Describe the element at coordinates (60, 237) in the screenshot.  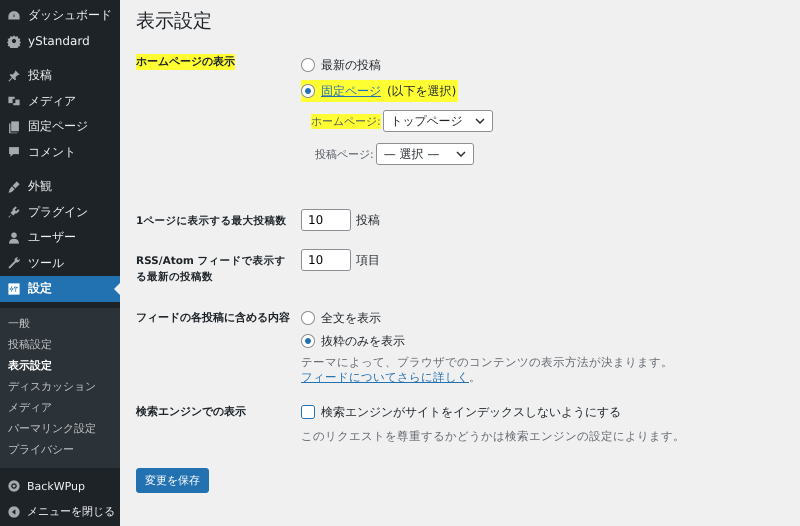
I see `menu-item: ユーザー` at that location.